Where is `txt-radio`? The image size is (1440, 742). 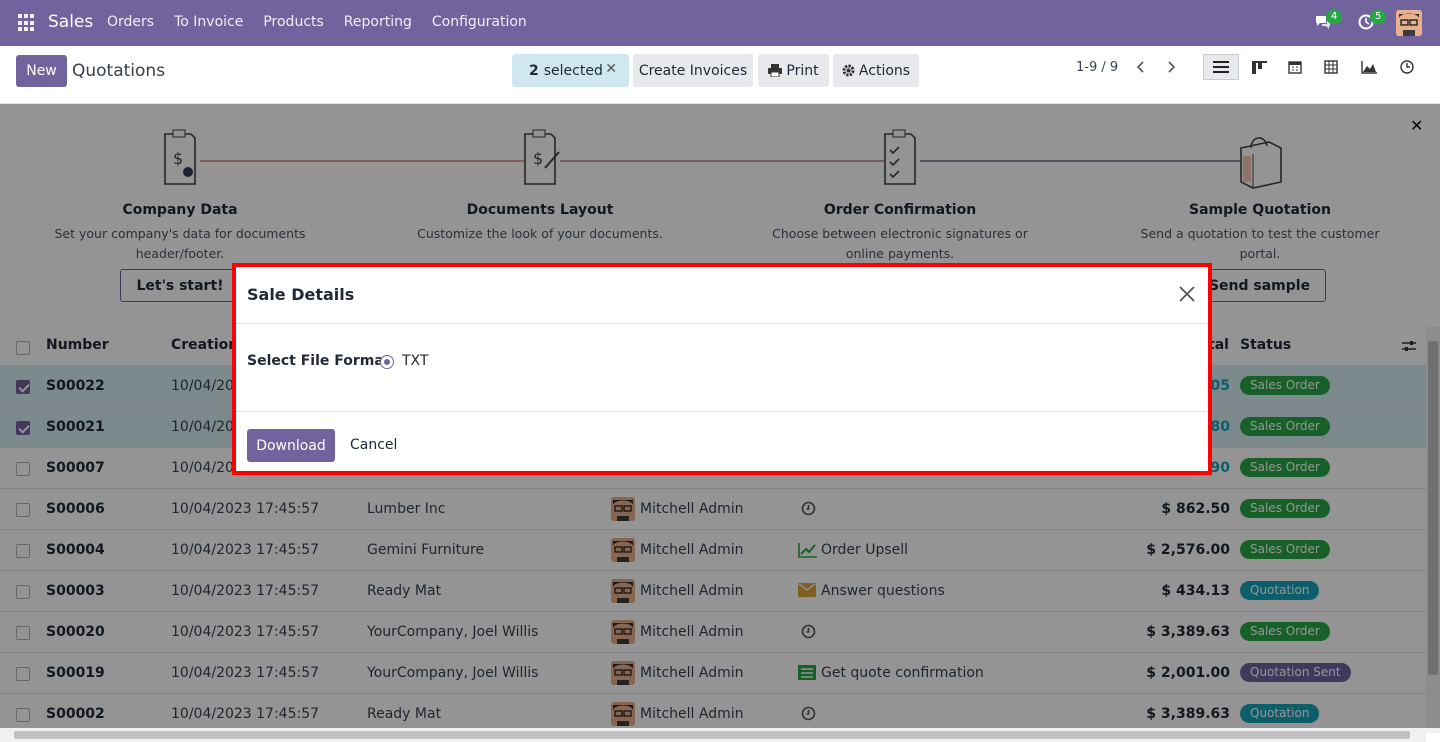 txt-radio is located at coordinates (387, 362).